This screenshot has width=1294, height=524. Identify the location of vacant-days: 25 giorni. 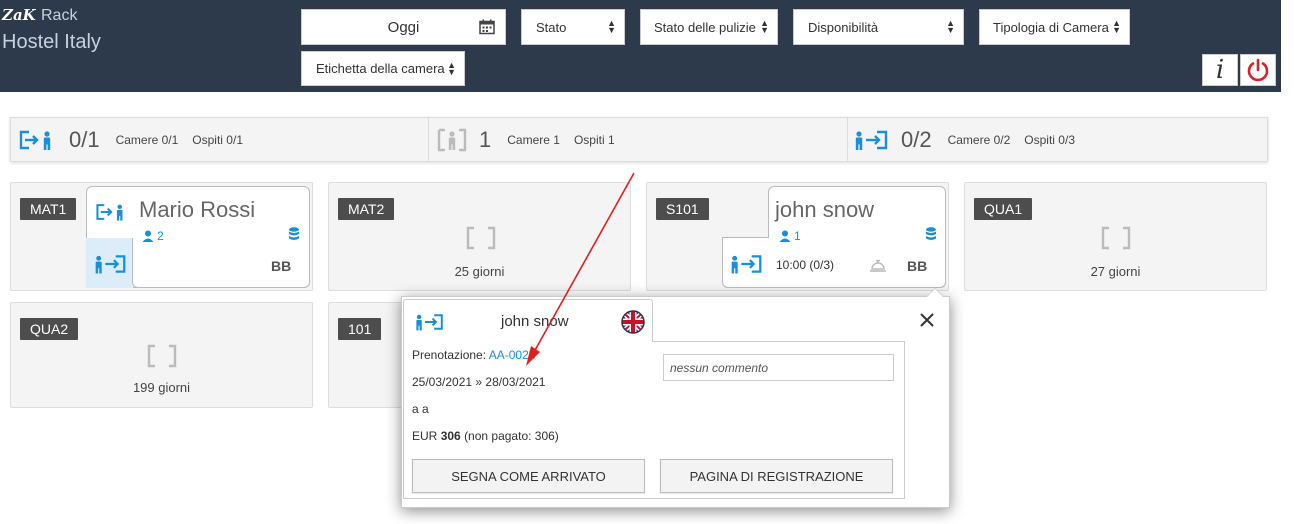
(479, 271).